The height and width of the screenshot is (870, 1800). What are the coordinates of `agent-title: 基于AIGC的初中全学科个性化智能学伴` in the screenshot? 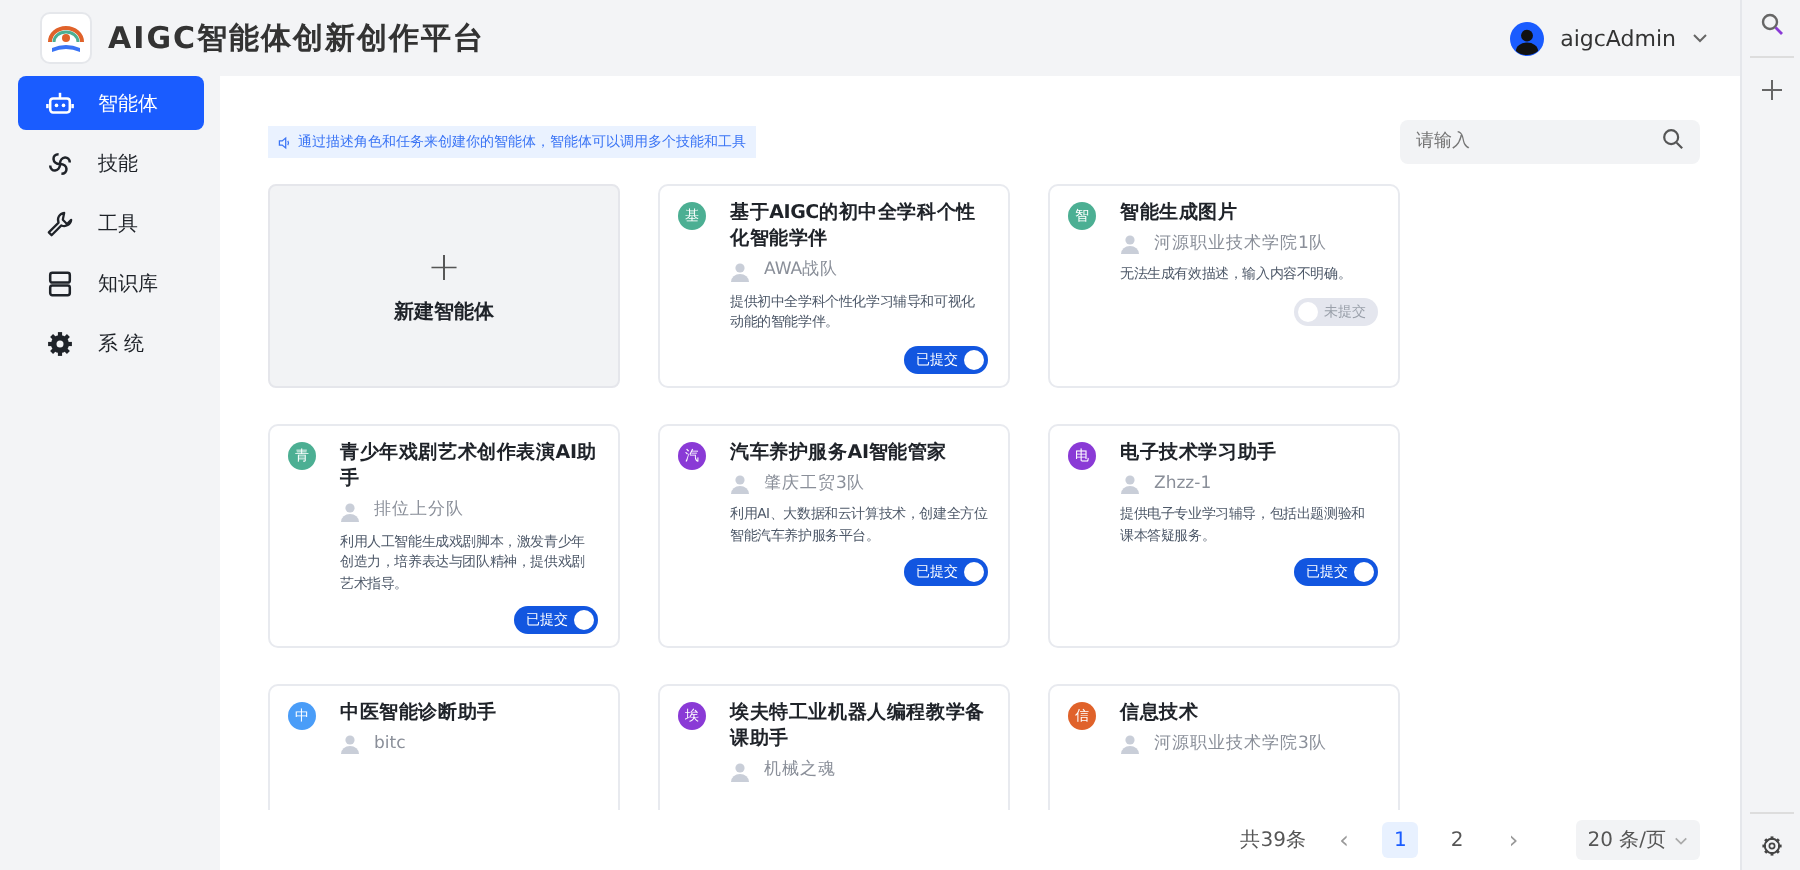 It's located at (854, 227).